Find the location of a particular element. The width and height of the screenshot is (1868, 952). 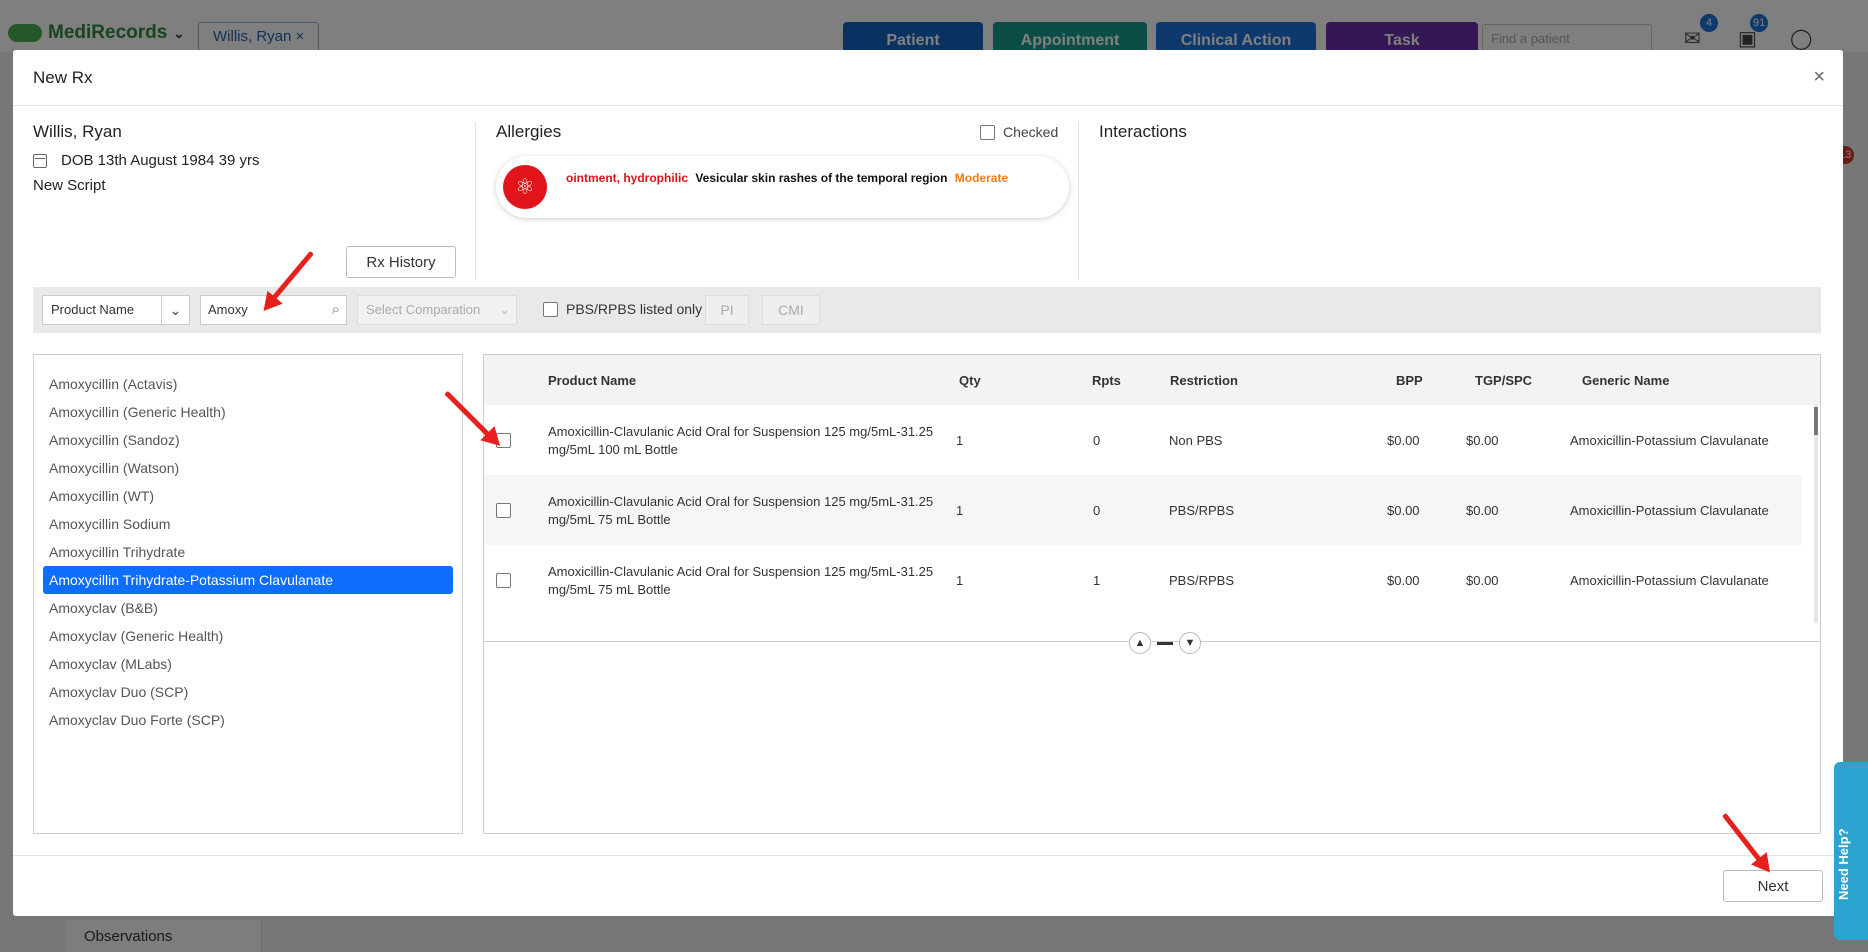

comparation-select: Select Comparation ⌄ is located at coordinates (437, 310).